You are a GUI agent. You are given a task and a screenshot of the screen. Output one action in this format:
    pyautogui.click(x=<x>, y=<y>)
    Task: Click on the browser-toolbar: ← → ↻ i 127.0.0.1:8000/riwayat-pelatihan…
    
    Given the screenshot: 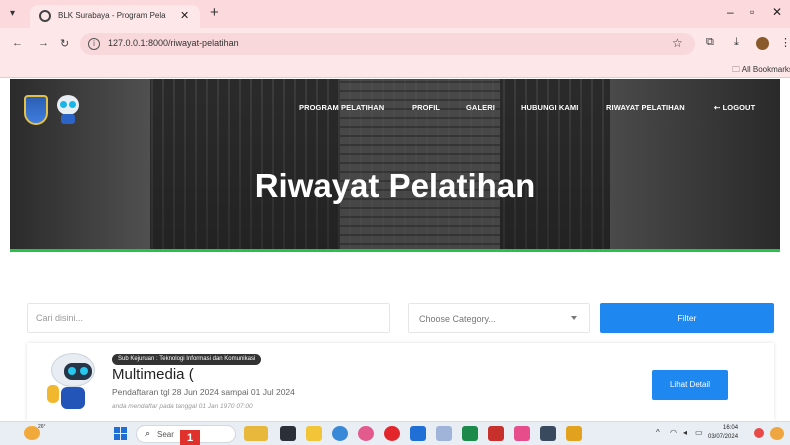 What is the action you would take?
    pyautogui.click(x=395, y=44)
    